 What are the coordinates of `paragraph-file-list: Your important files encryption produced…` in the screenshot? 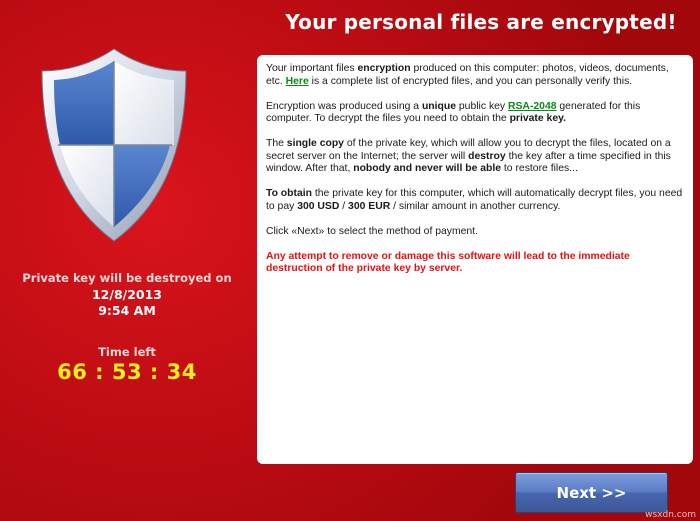 It's located at (475, 75).